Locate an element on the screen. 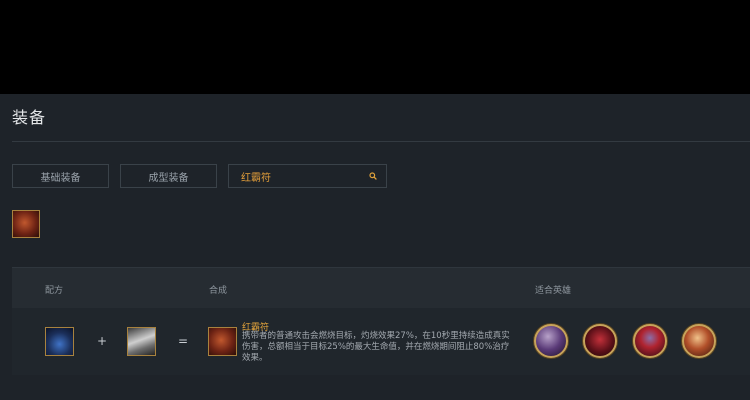 The height and width of the screenshot is (400, 750). hero-portrait-4-icon is located at coordinates (699, 341).